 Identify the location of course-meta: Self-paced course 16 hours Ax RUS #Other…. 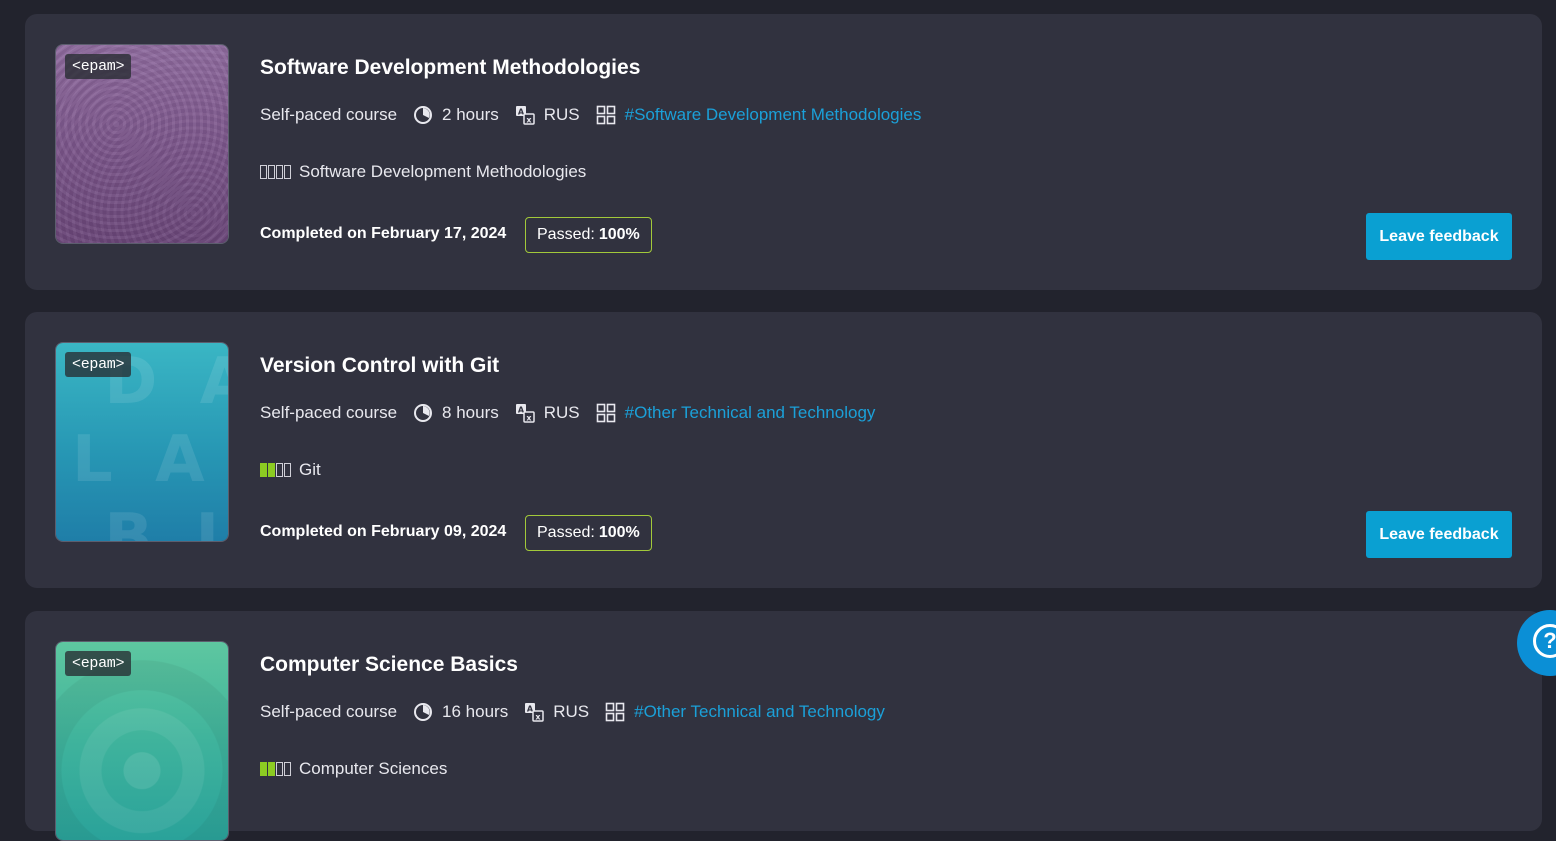
(572, 712).